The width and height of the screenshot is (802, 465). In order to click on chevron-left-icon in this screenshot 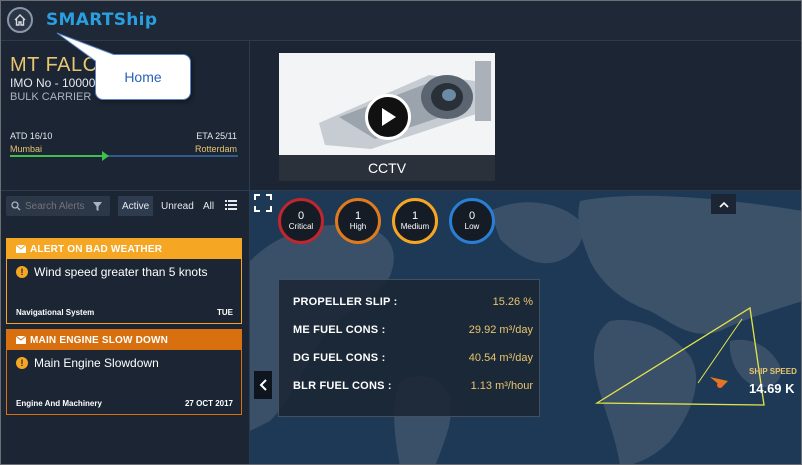, I will do `click(263, 385)`.